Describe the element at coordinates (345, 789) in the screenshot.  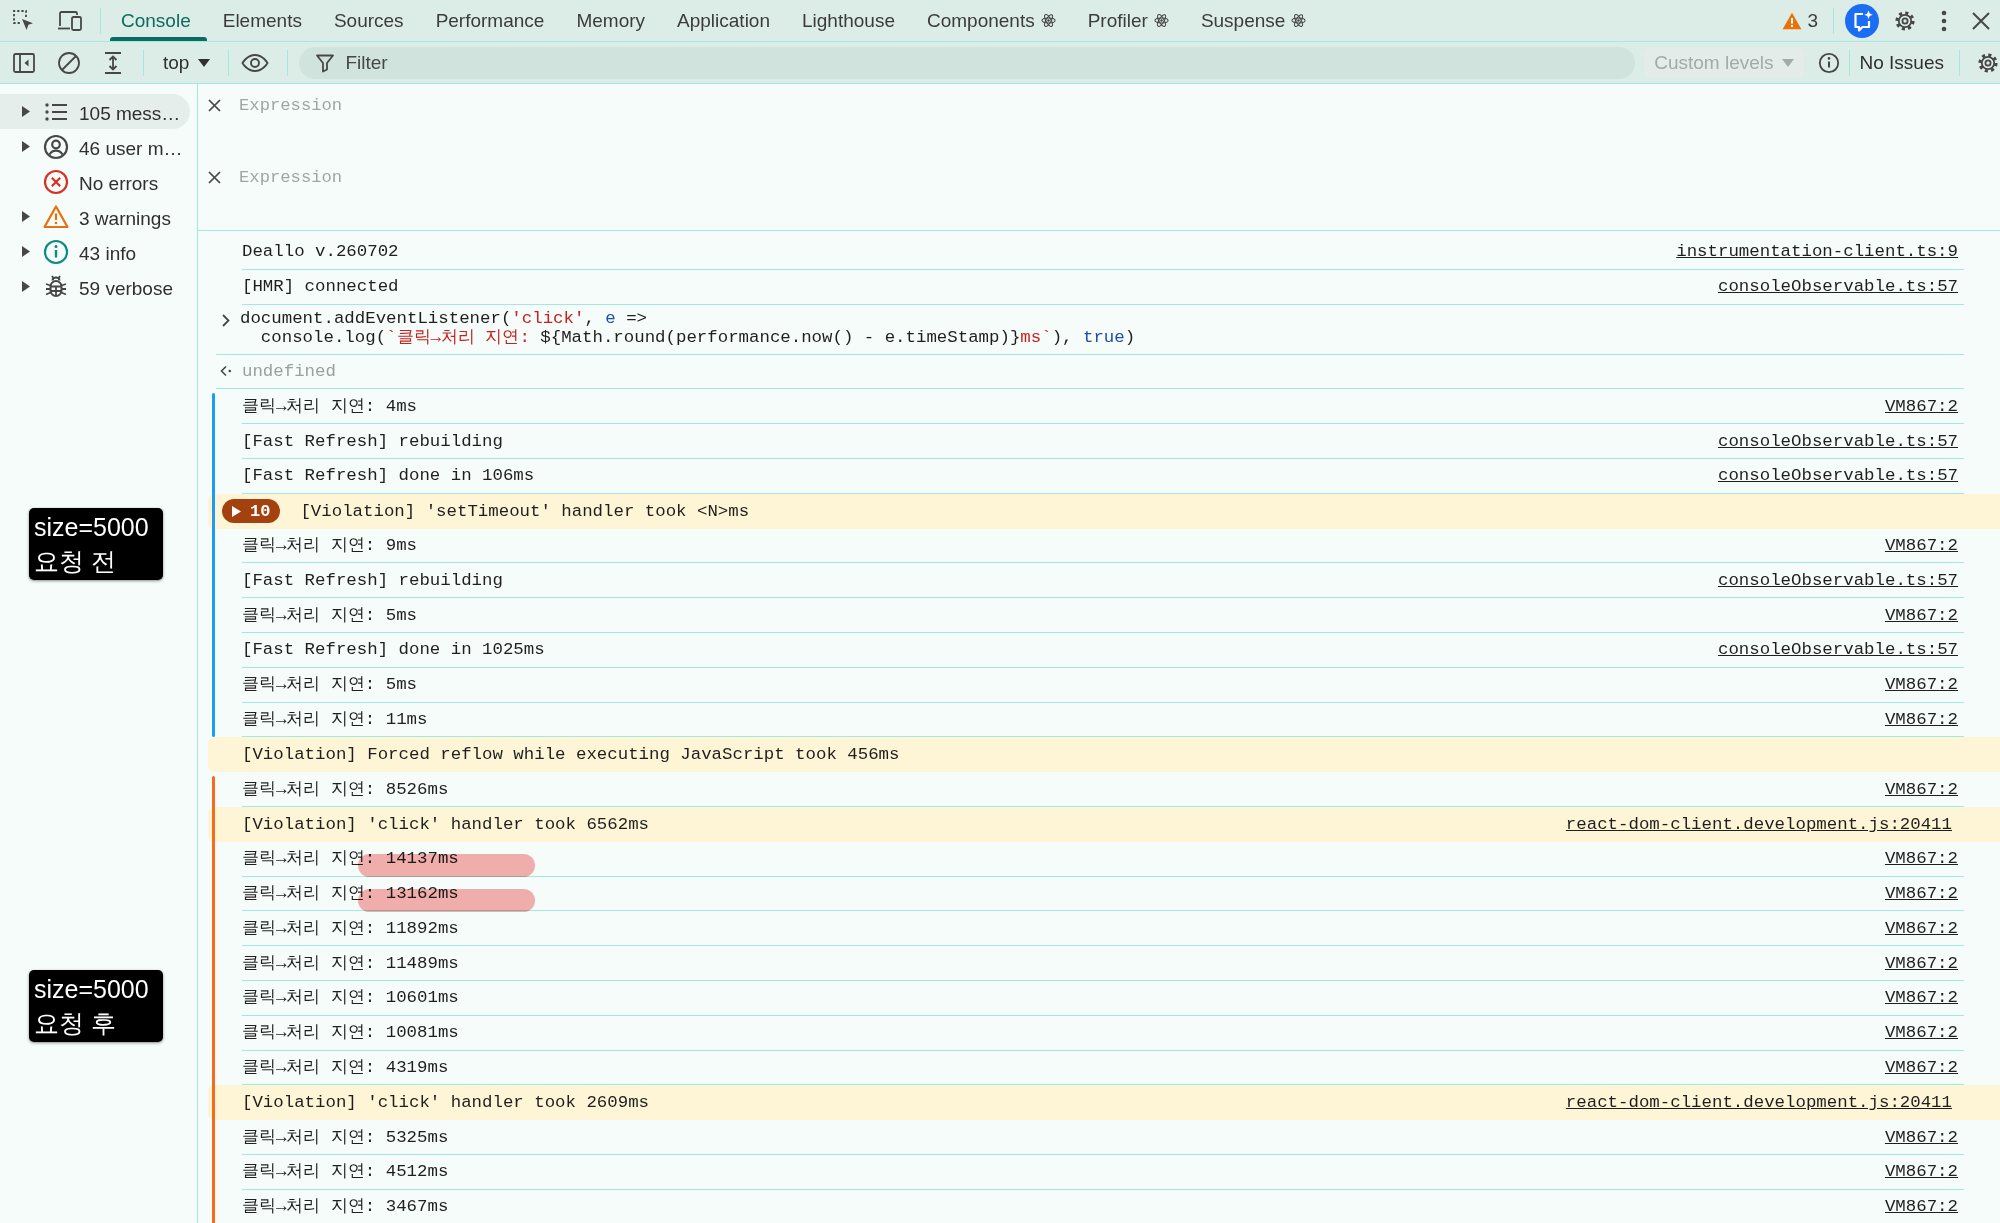
I see `log-message: 클릭→처리 지연: 8526ms` at that location.